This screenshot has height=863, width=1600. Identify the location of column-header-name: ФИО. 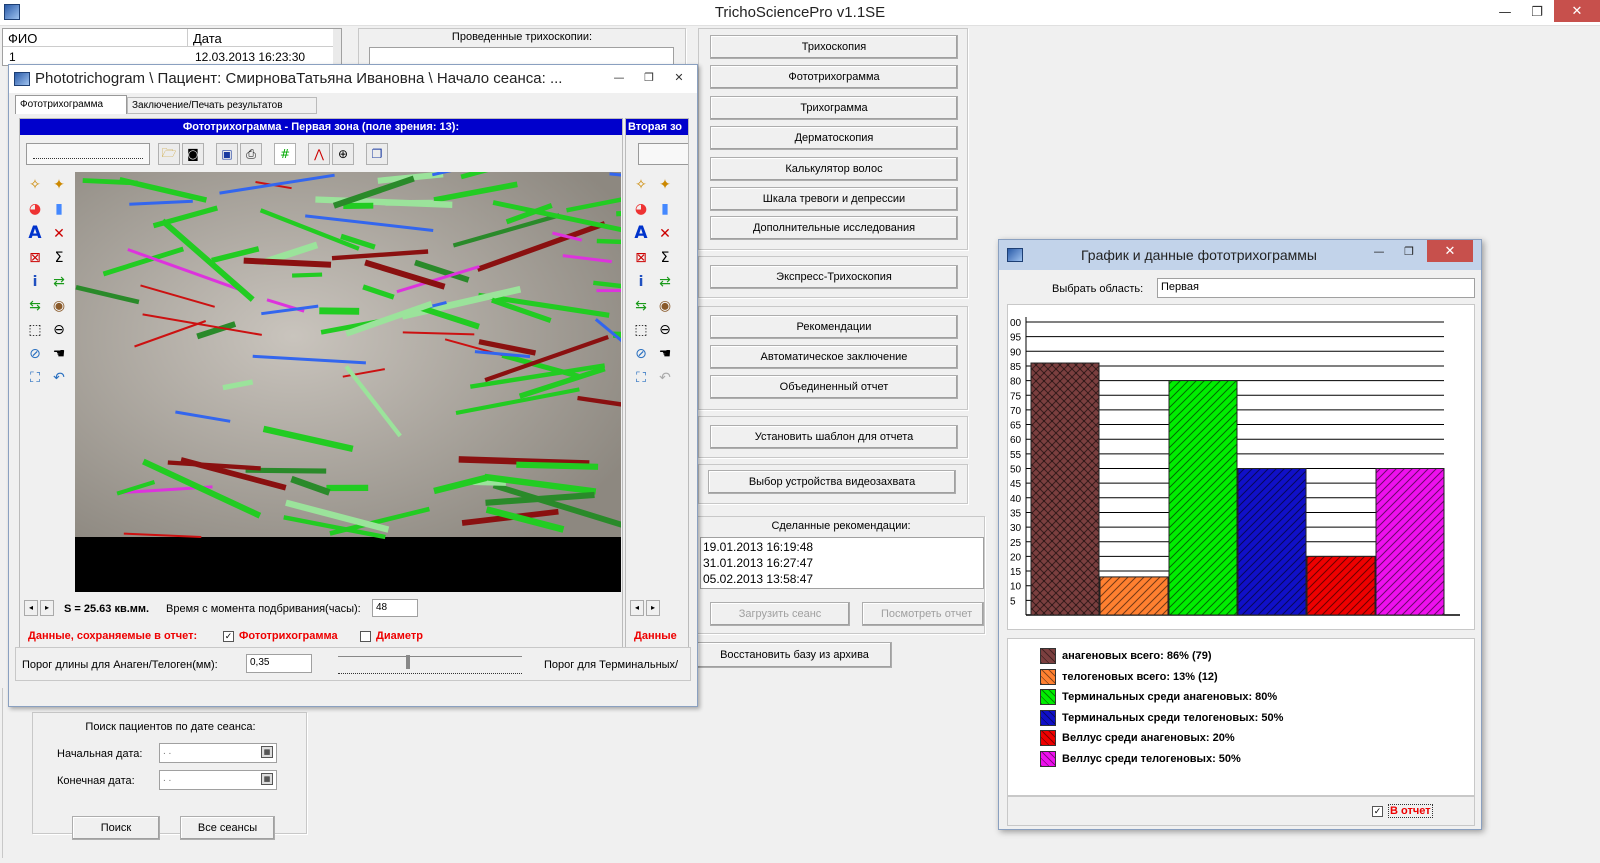
(95, 38).